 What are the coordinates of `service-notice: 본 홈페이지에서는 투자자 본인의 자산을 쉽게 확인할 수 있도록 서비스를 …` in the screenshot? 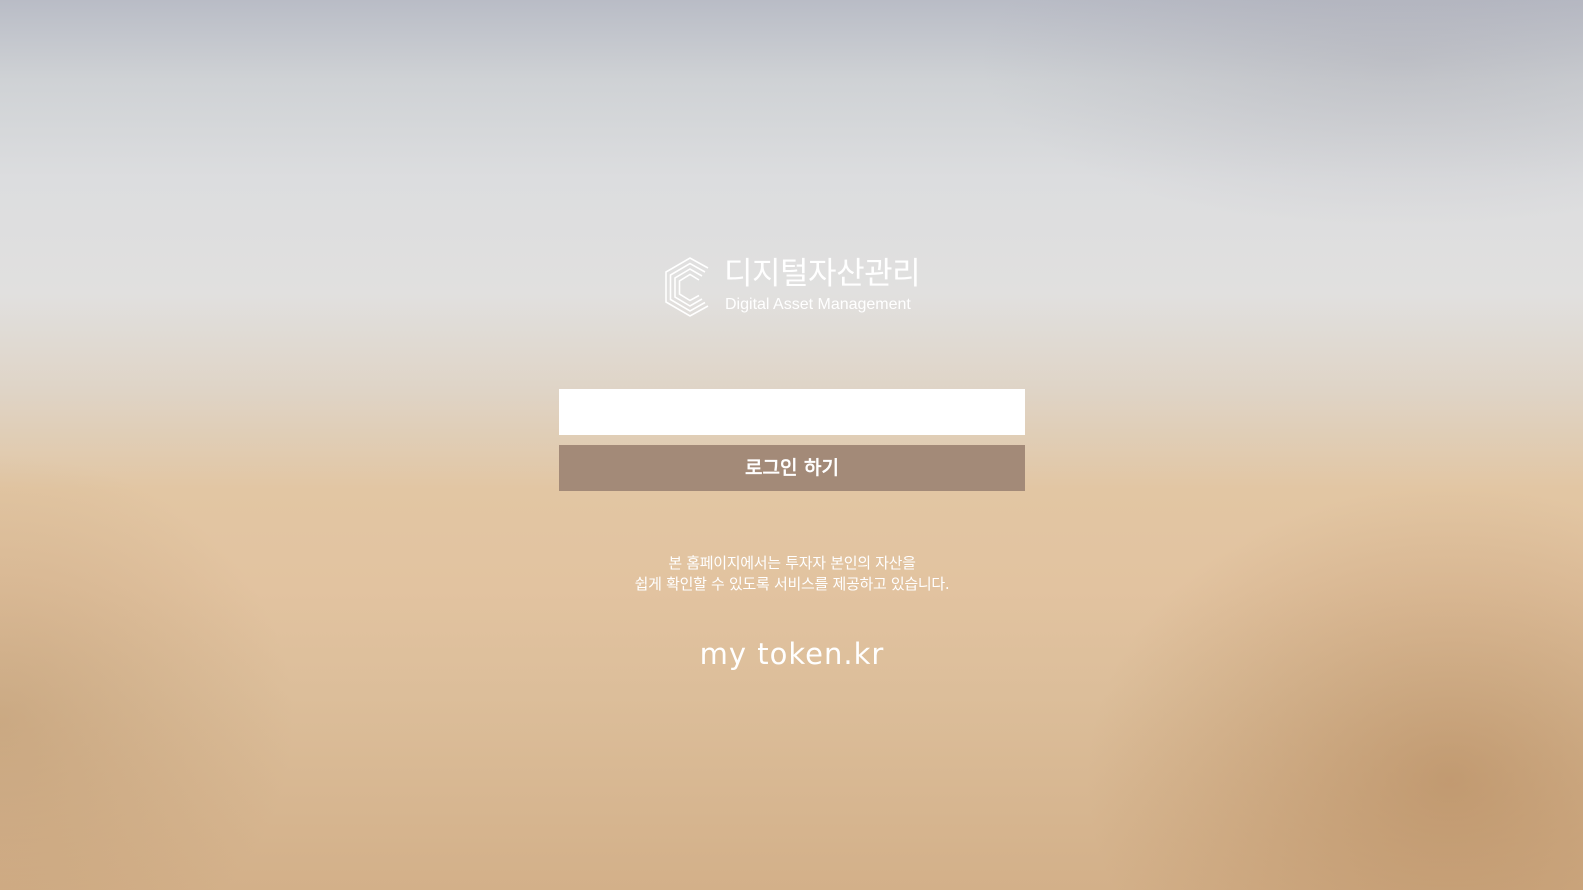 It's located at (792, 574).